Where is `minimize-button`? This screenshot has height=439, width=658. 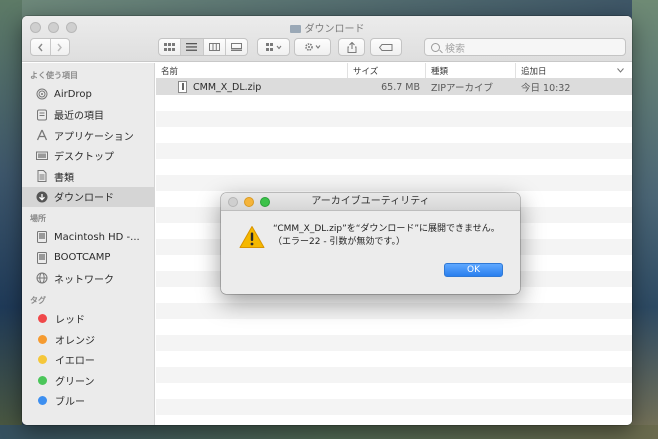
minimize-button is located at coordinates (249, 202).